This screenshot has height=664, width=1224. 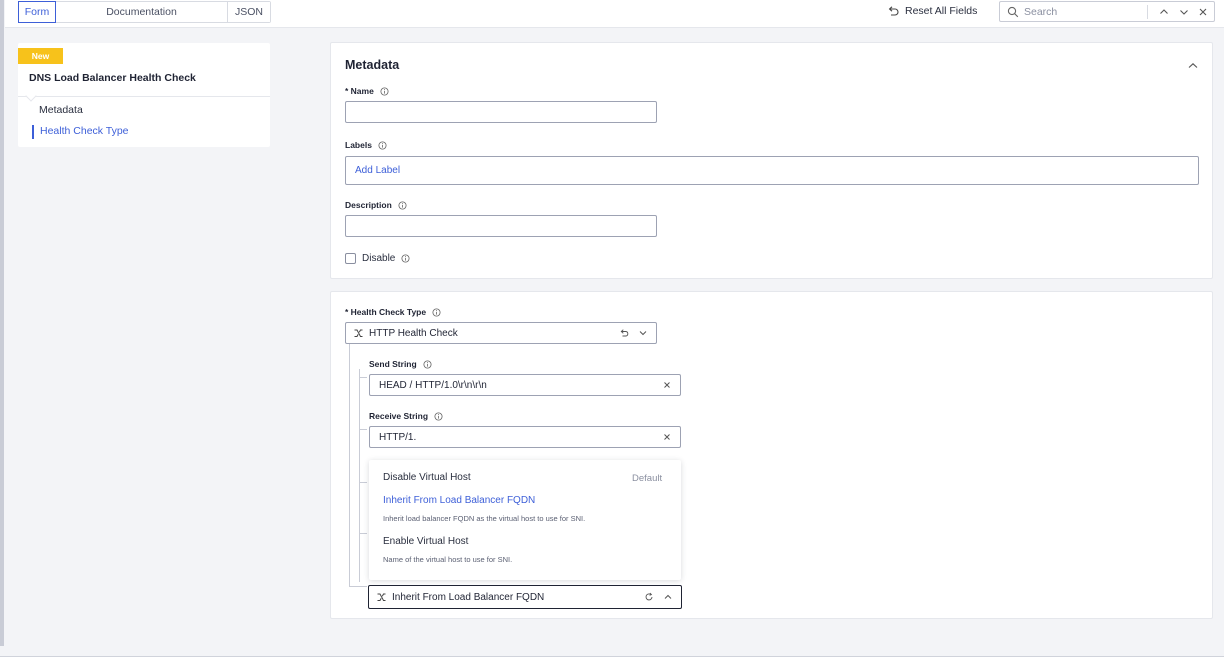 I want to click on name-label-row: * Name, so click(x=367, y=91).